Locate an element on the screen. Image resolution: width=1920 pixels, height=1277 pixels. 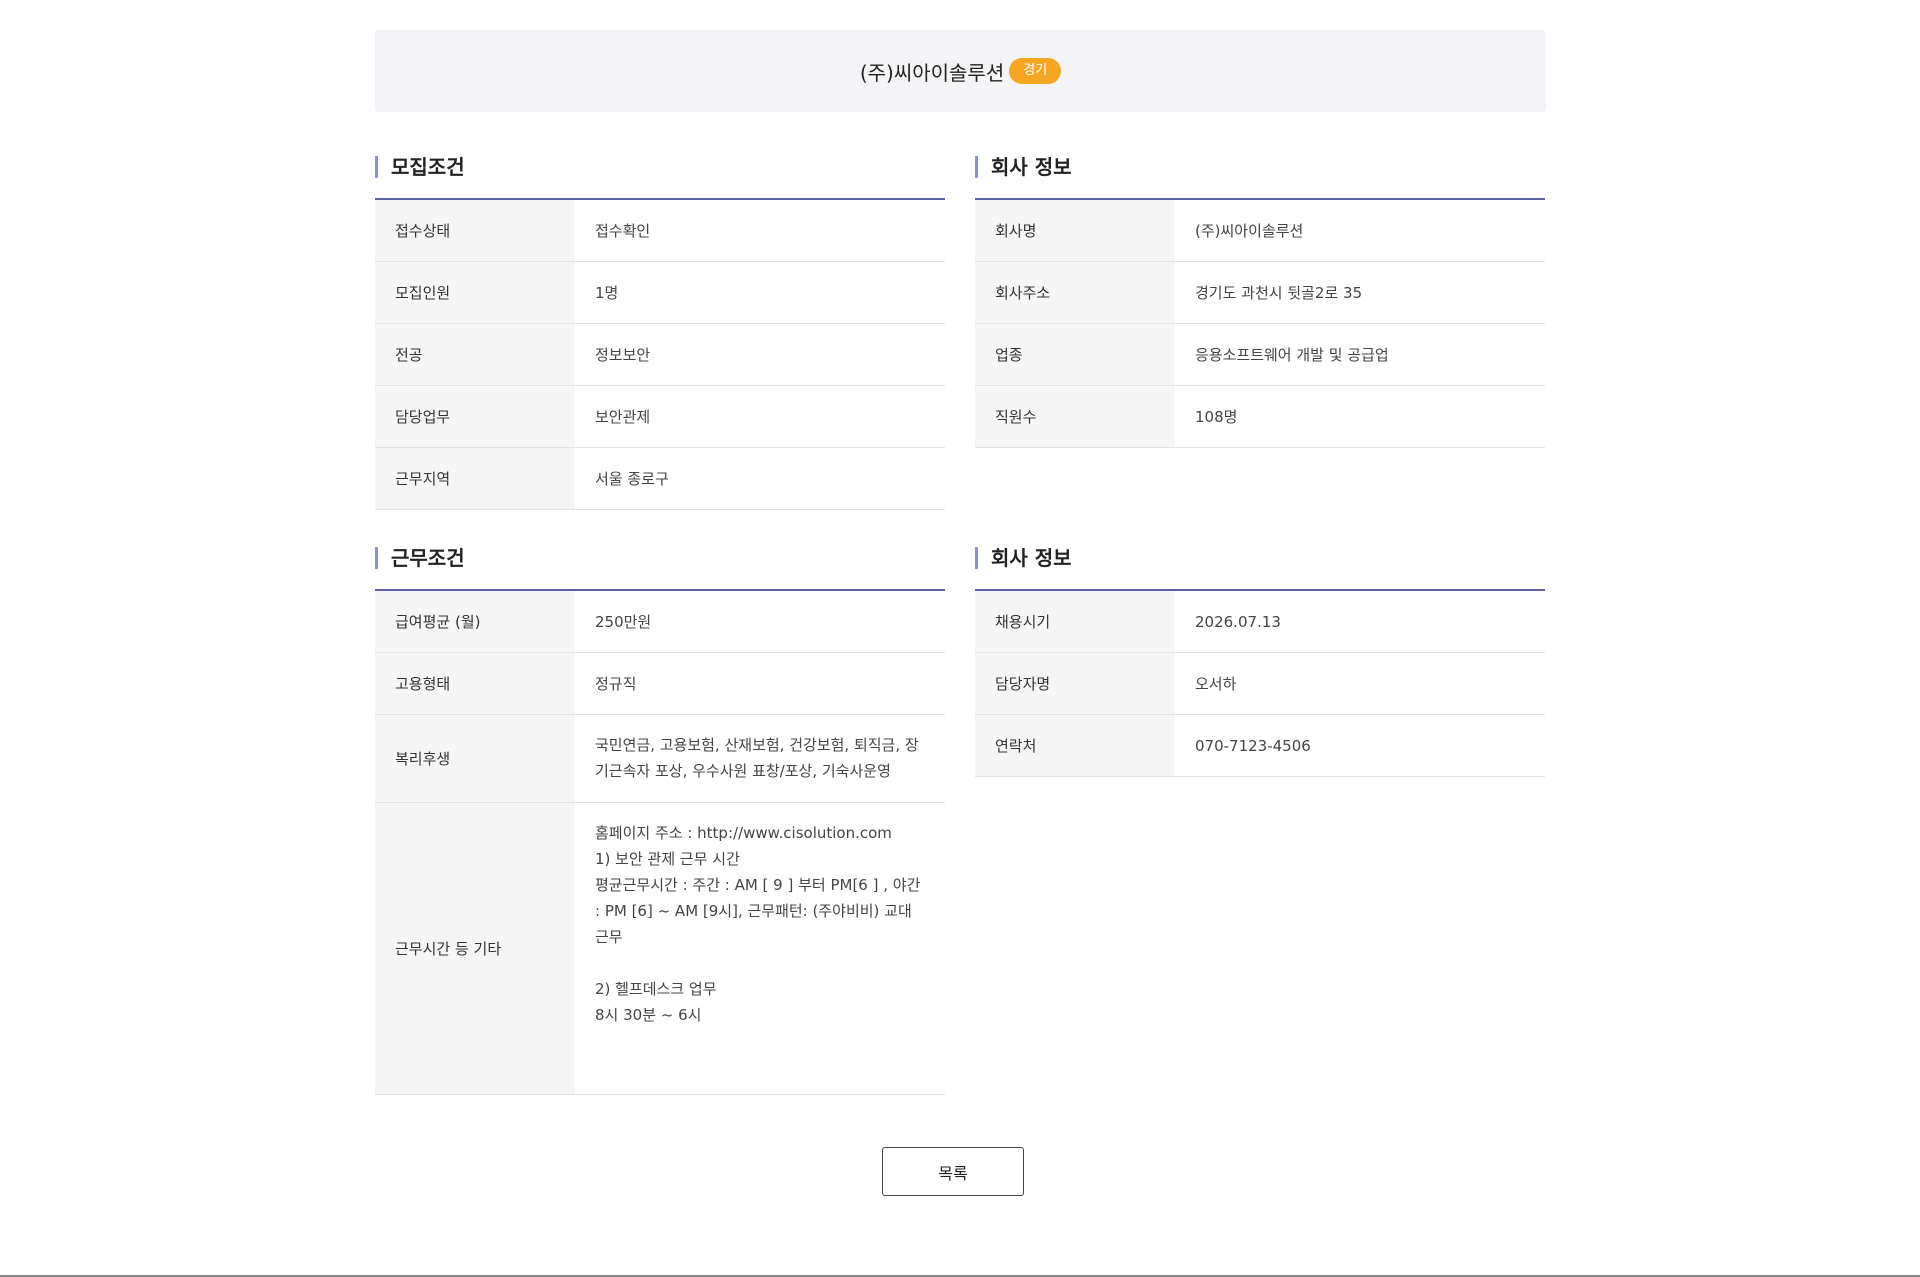
row-value: 250만원 is located at coordinates (623, 621).